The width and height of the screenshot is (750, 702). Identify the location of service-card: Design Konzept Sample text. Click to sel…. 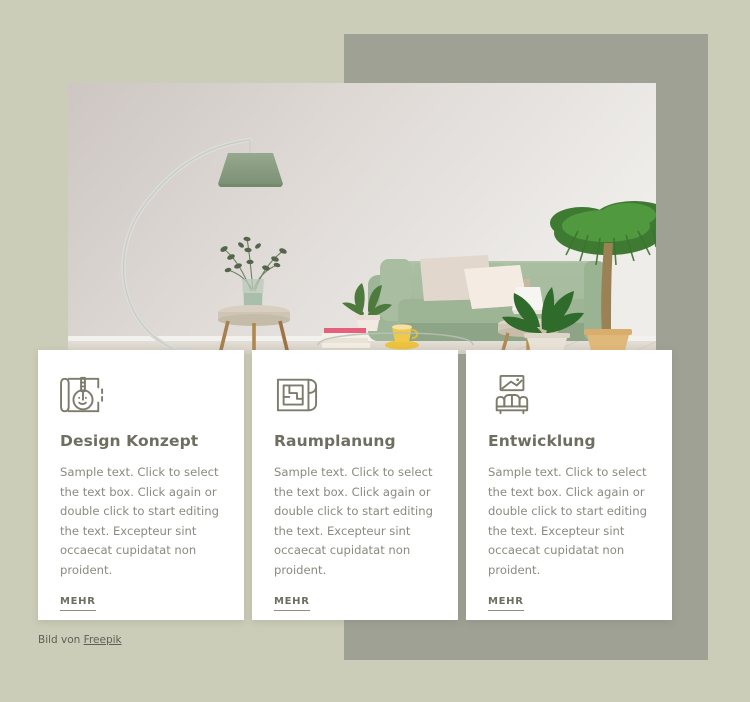
(141, 485).